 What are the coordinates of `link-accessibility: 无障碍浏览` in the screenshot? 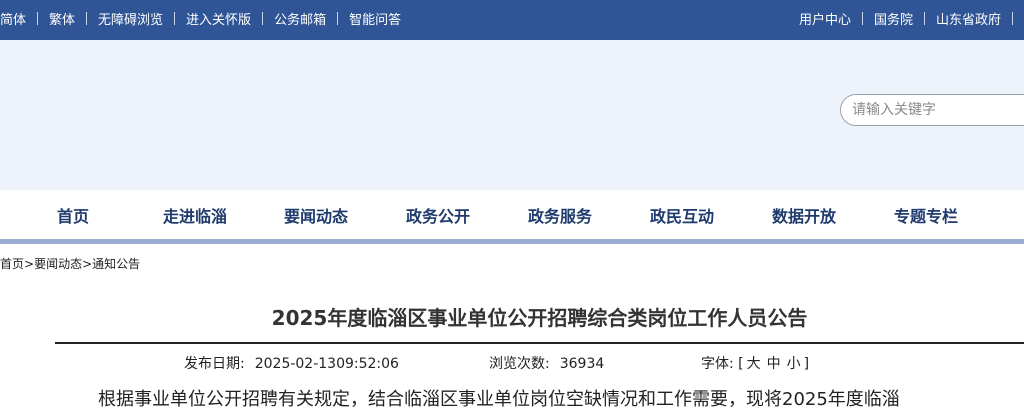 It's located at (130, 18).